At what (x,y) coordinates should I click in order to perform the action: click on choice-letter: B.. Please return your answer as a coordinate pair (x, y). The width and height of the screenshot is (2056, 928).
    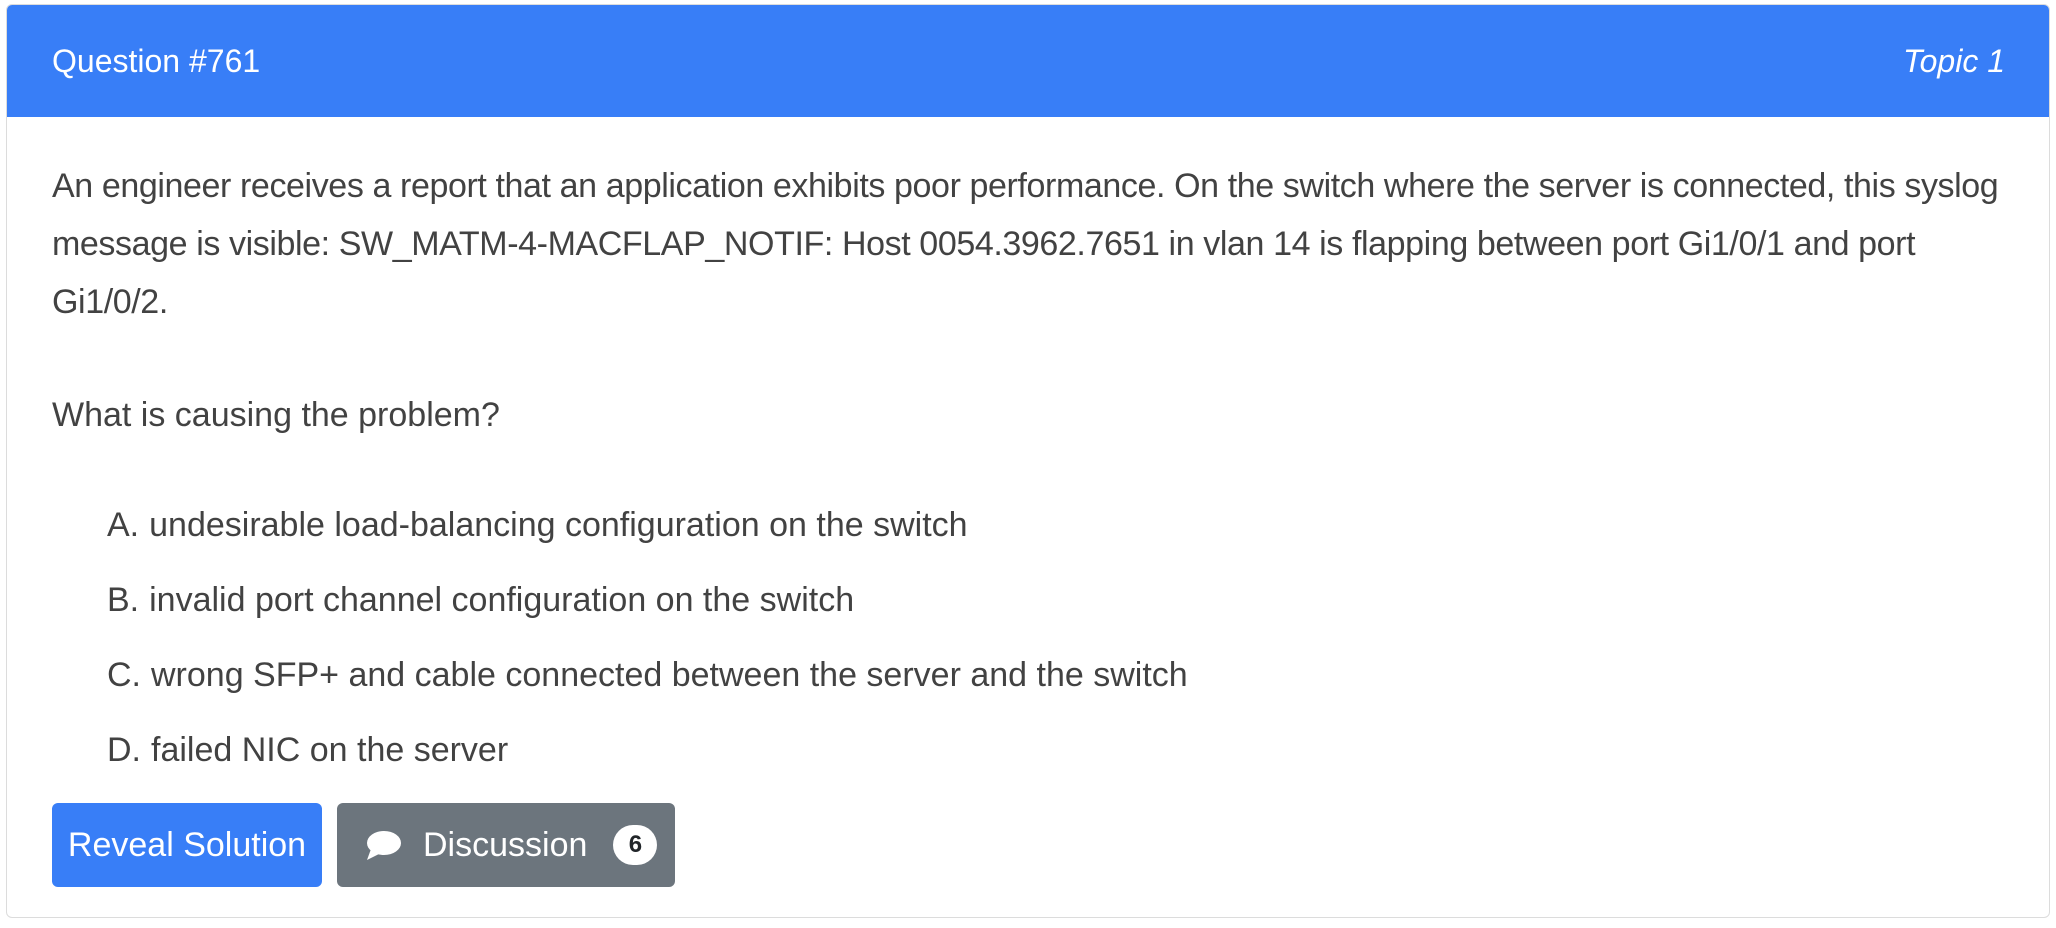
    Looking at the image, I should click on (123, 600).